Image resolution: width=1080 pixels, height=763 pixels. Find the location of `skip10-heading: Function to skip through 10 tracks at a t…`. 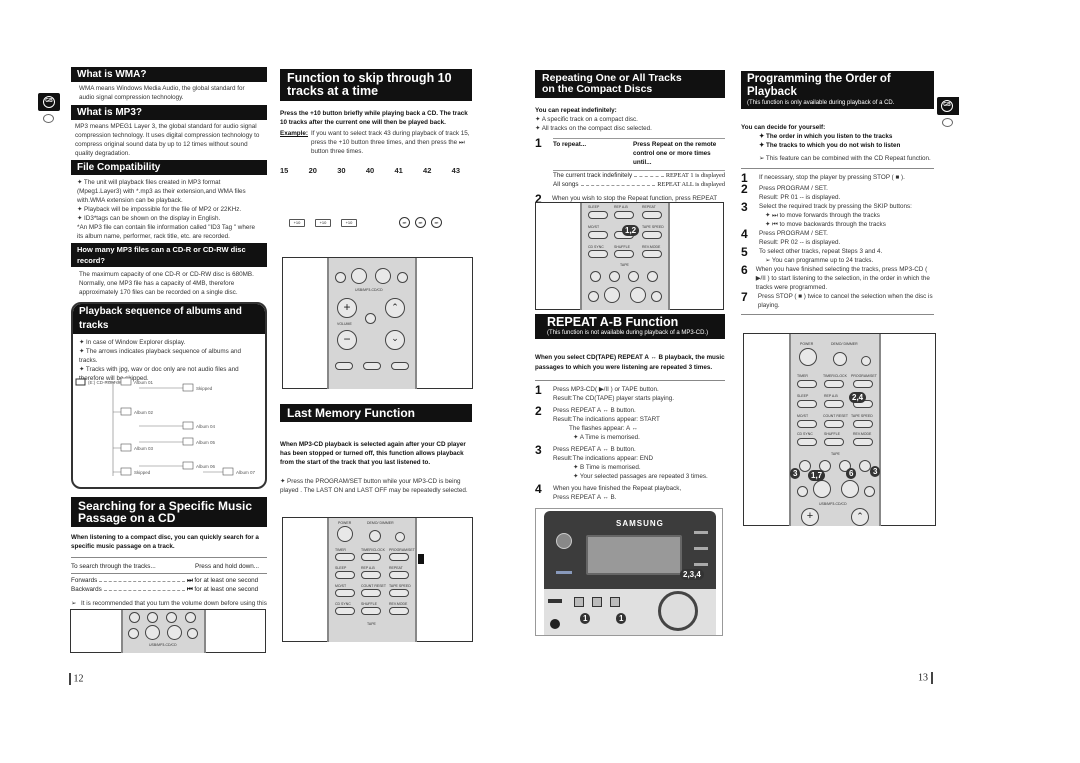

skip10-heading: Function to skip through 10 tracks at a t… is located at coordinates (376, 85).